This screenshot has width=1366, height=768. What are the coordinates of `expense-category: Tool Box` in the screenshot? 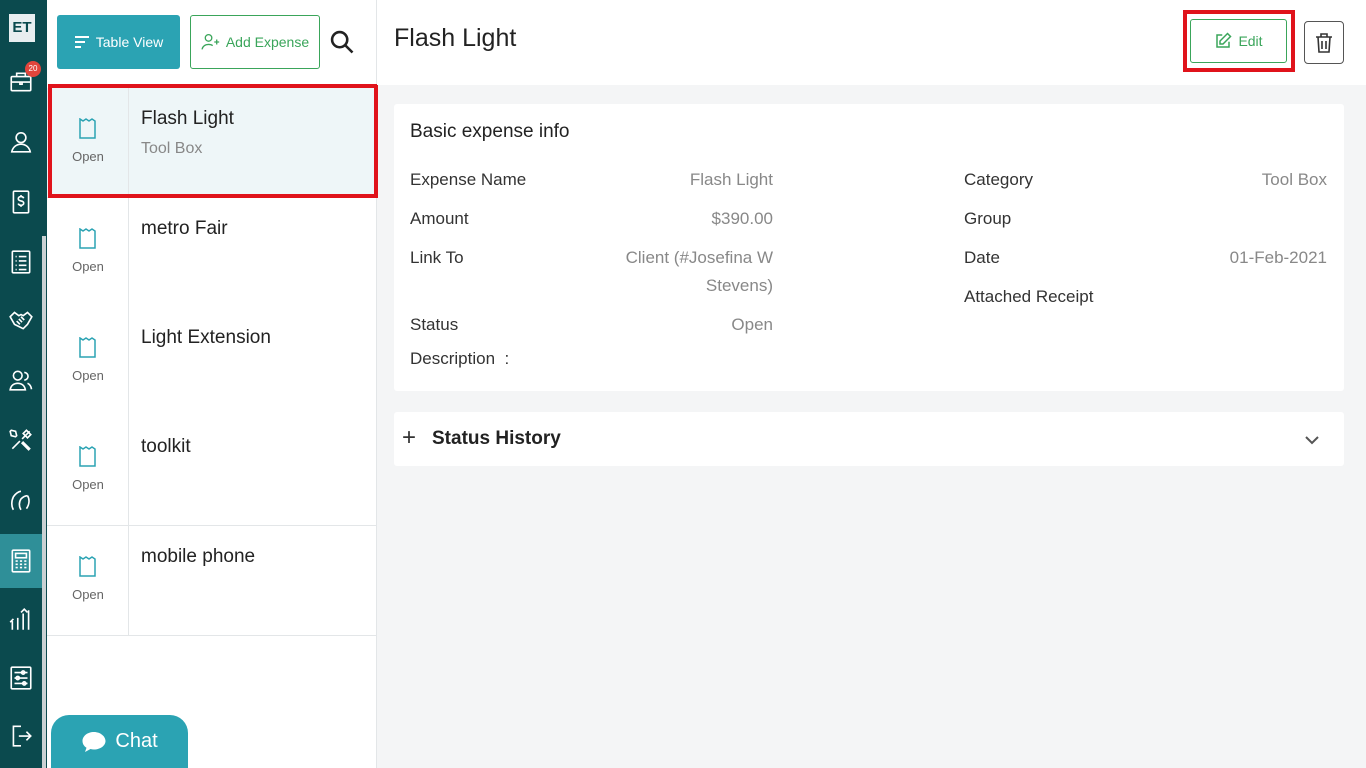 It's located at (172, 148).